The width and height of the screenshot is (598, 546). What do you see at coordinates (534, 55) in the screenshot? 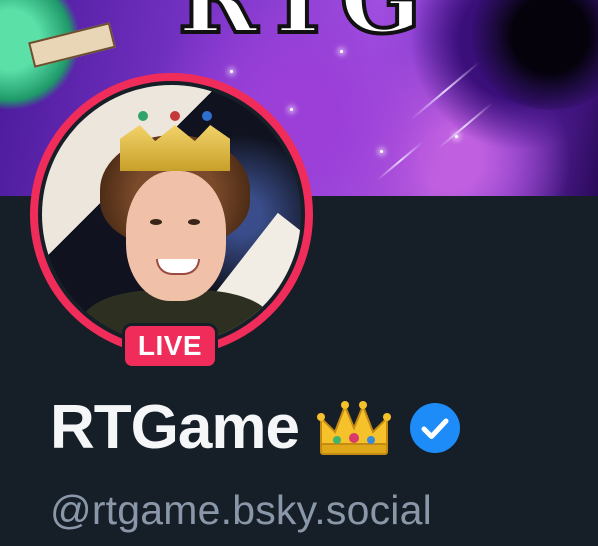
I see `banner-vortex-graphic` at bounding box center [534, 55].